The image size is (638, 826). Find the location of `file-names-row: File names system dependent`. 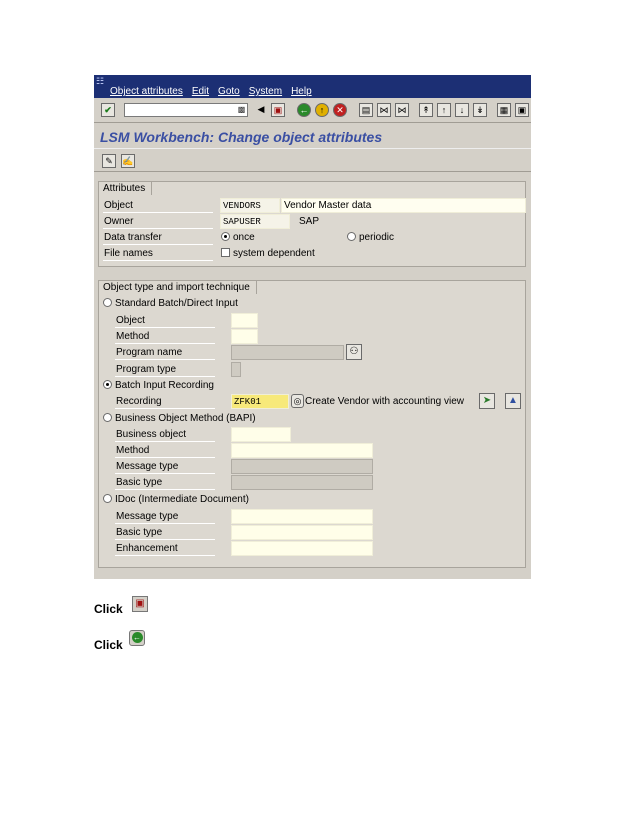

file-names-row: File names system dependent is located at coordinates (313, 254).